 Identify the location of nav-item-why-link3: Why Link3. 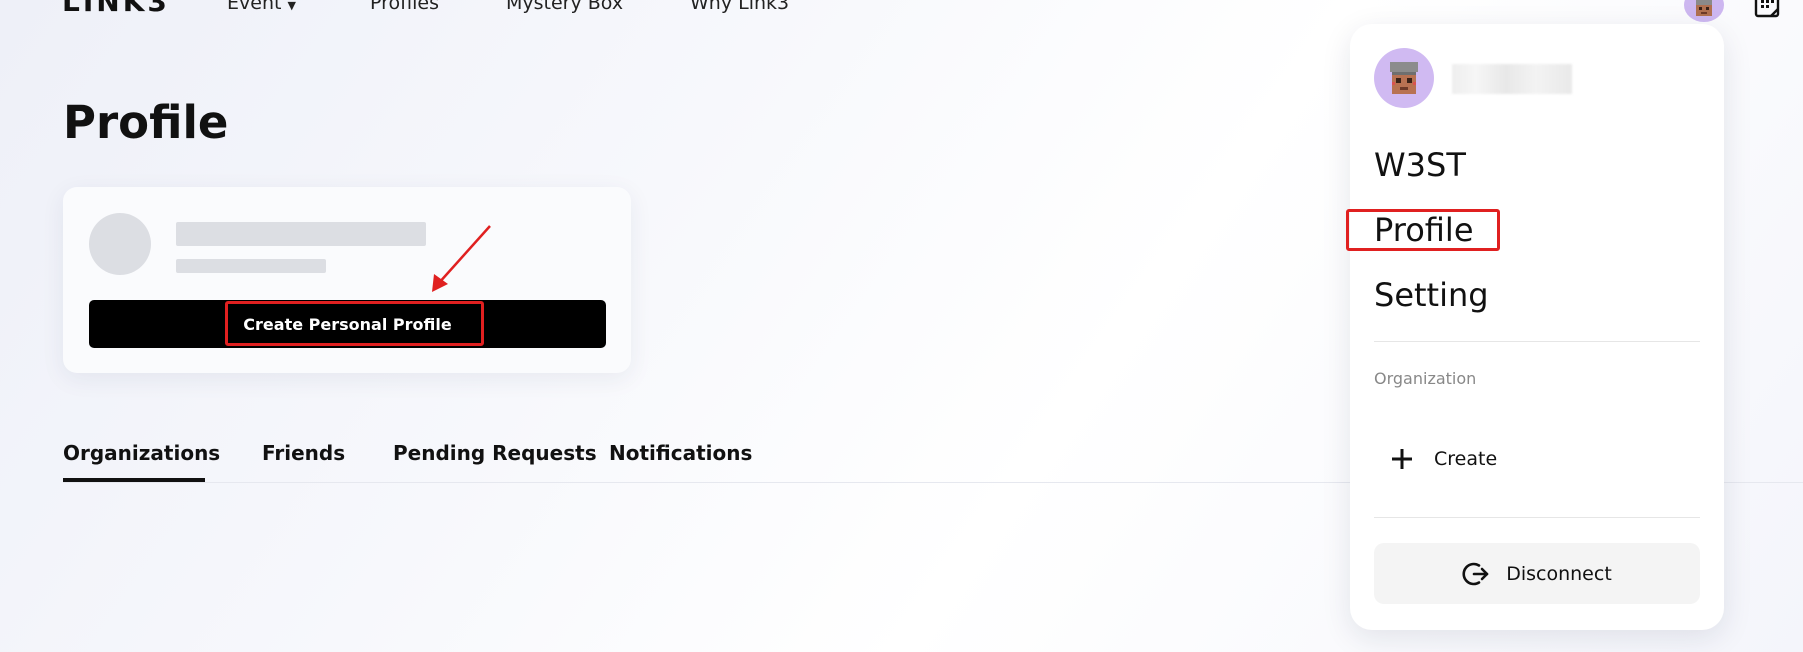
(739, 6).